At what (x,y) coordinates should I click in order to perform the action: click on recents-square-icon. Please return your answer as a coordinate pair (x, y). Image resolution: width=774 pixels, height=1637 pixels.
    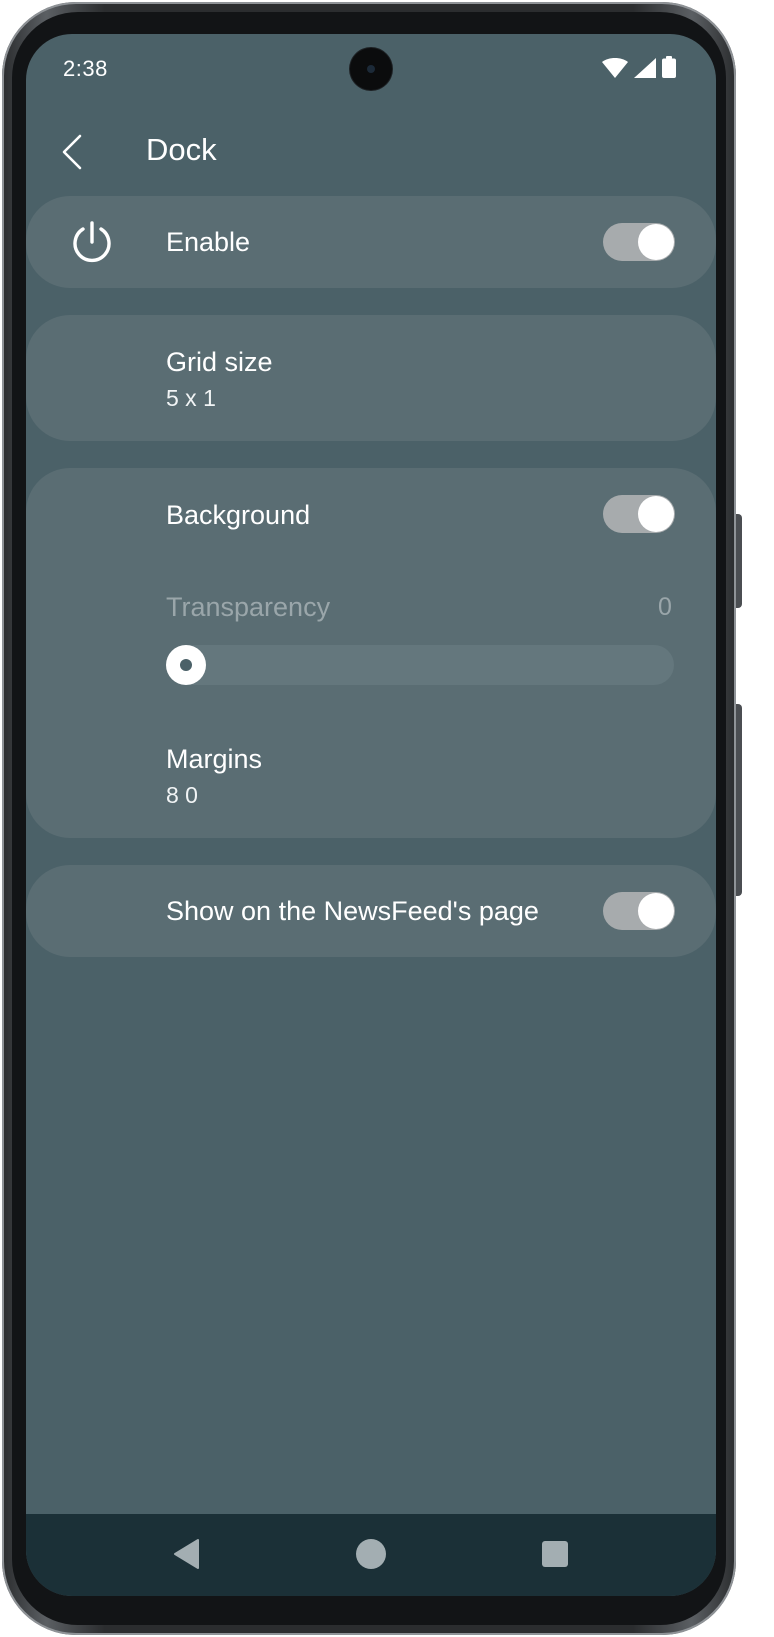
    Looking at the image, I should click on (555, 1554).